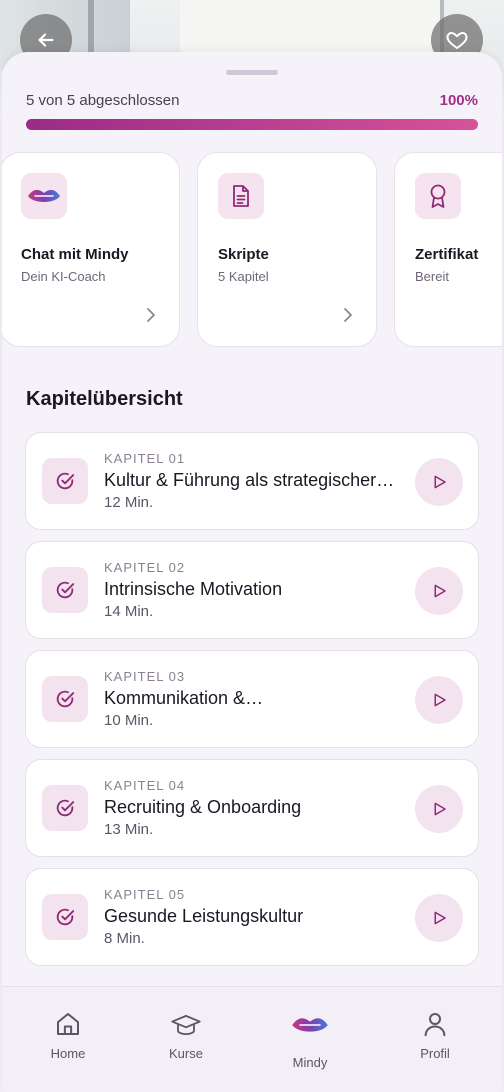  What do you see at coordinates (458, 100) in the screenshot?
I see `progress-percent: 100%` at bounding box center [458, 100].